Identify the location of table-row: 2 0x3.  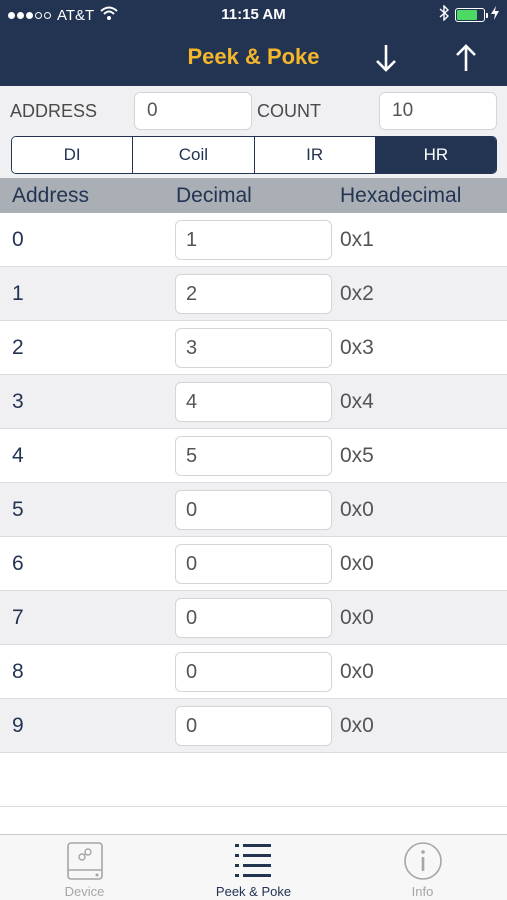
(253, 348).